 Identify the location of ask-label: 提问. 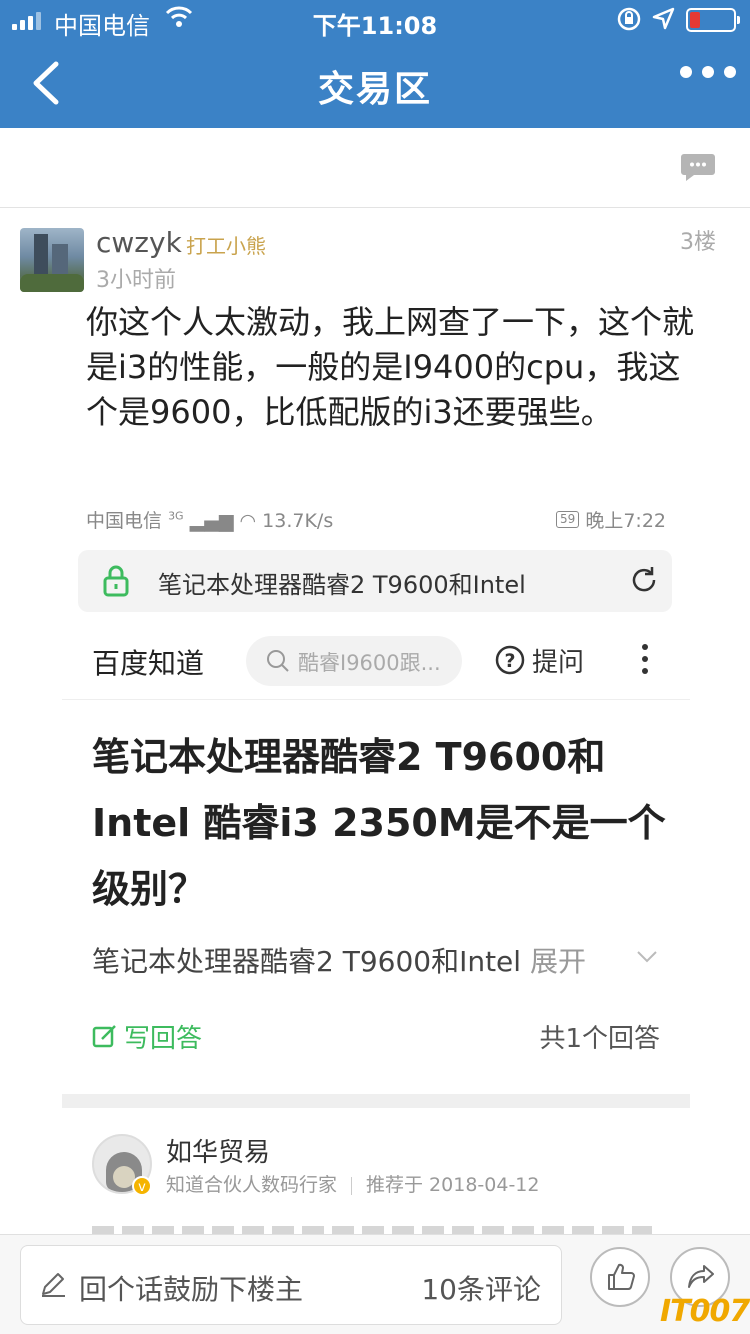
(558, 663).